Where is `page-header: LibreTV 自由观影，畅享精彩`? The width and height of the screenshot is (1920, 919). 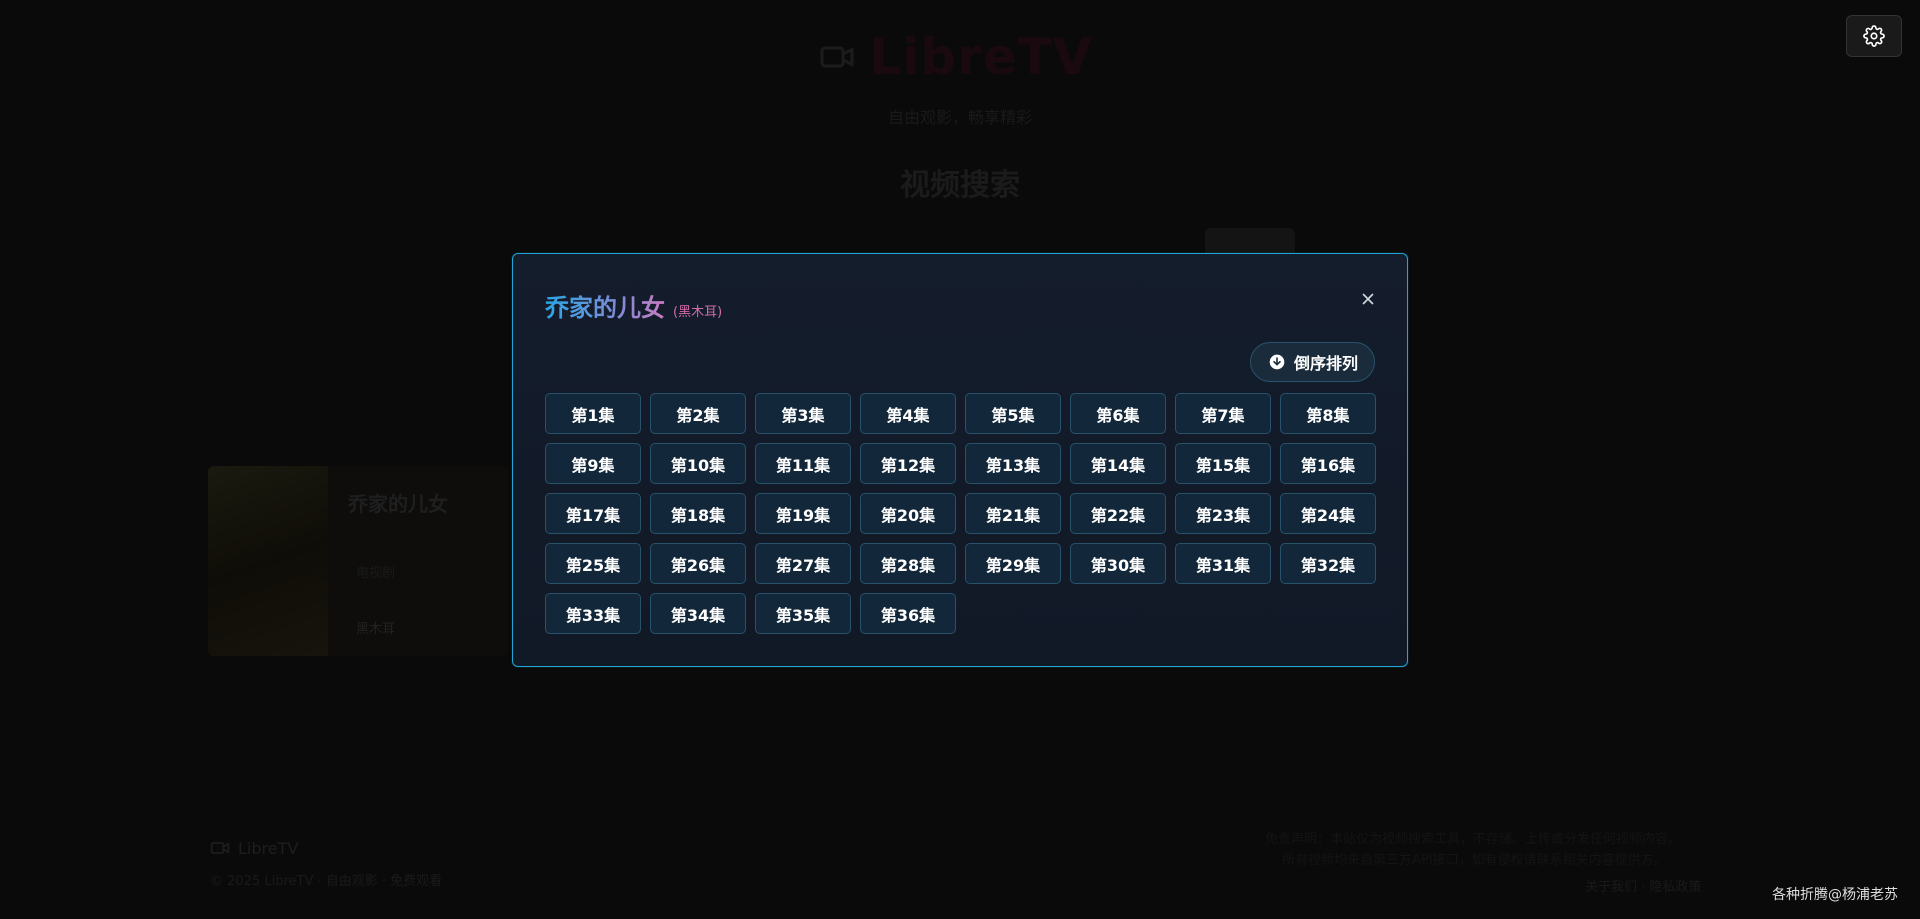 page-header: LibreTV 自由观影，畅享精彩 is located at coordinates (960, 78).